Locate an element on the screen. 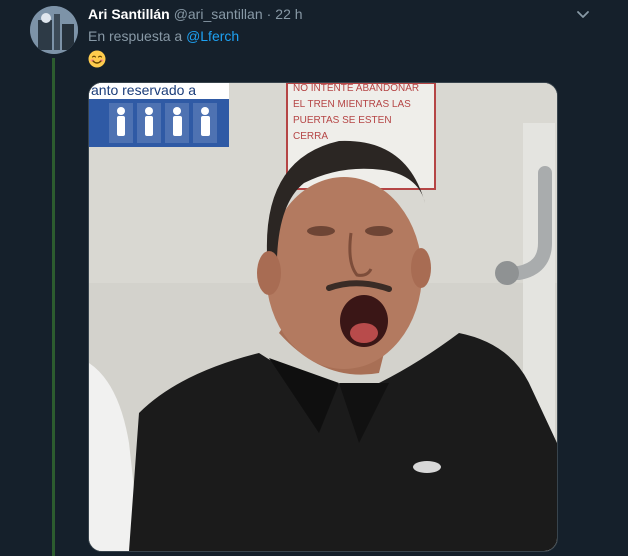  avatar is located at coordinates (54, 30).